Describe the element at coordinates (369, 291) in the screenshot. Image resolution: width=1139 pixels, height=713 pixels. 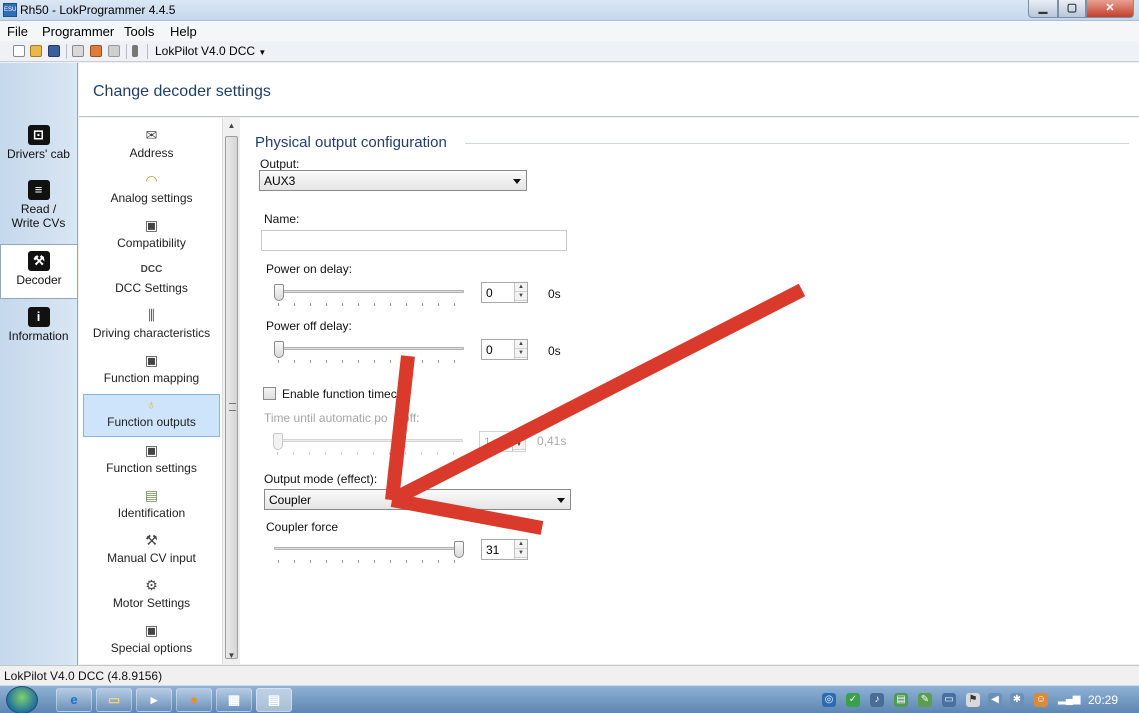
I see `slider-track` at that location.